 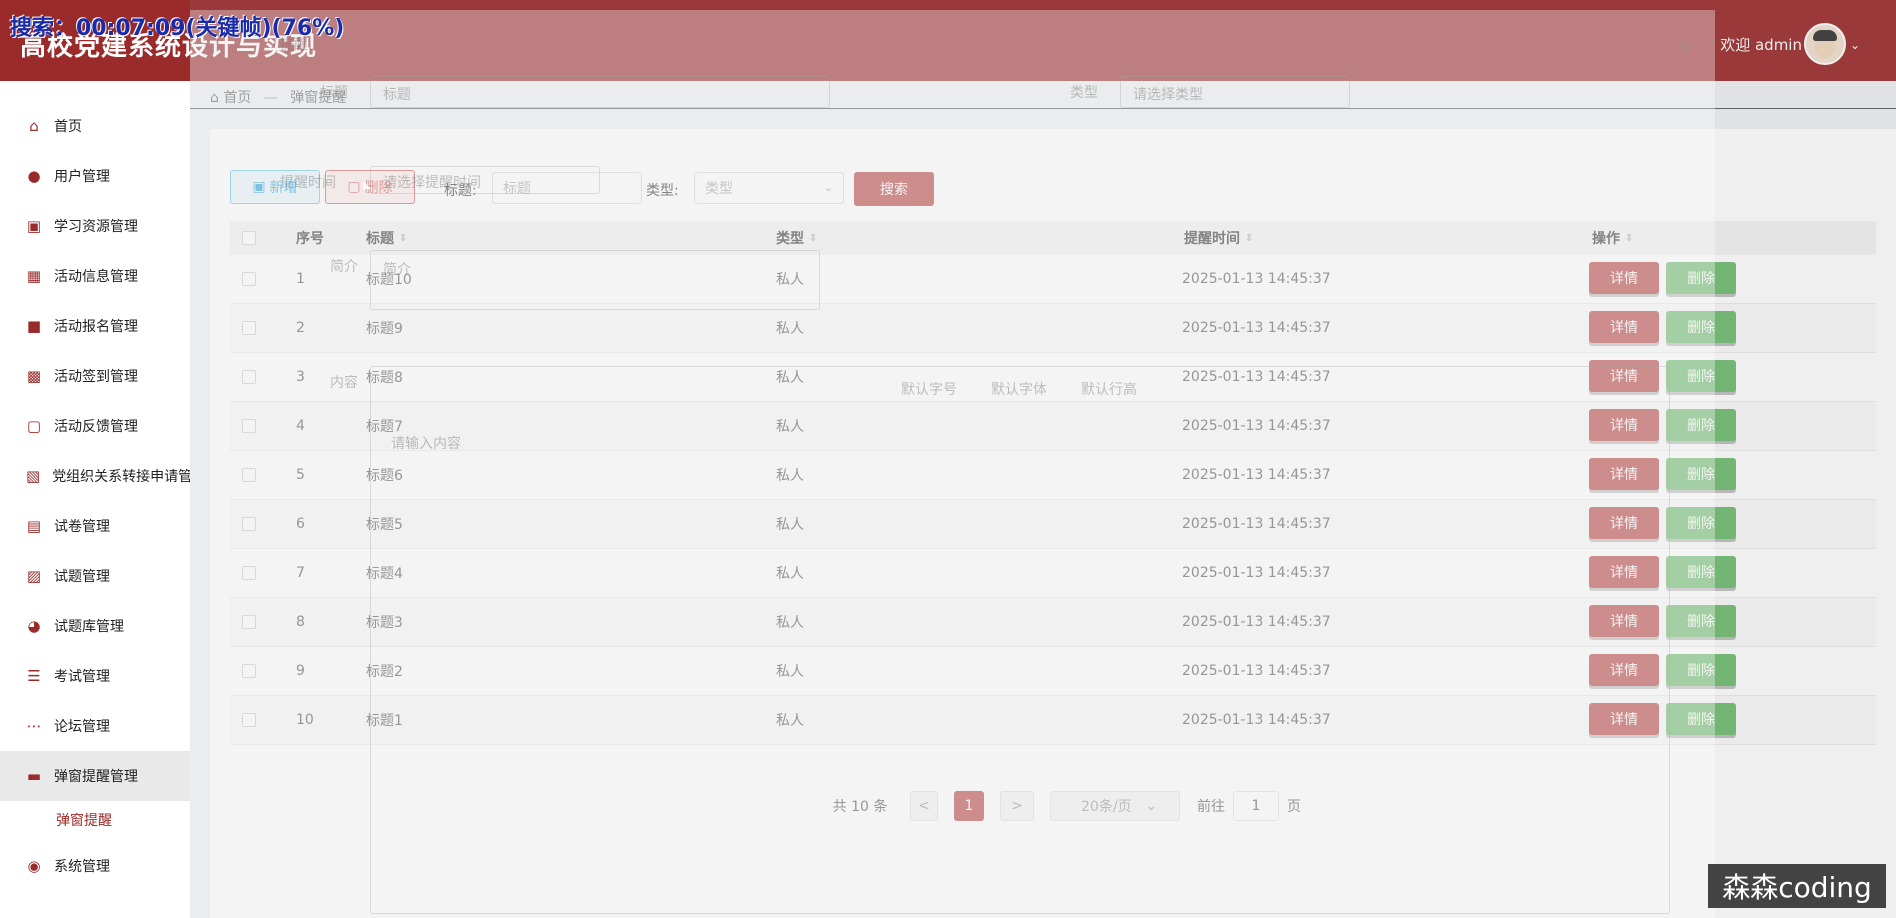 I want to click on add-button: ▣ 新增, so click(x=275, y=187).